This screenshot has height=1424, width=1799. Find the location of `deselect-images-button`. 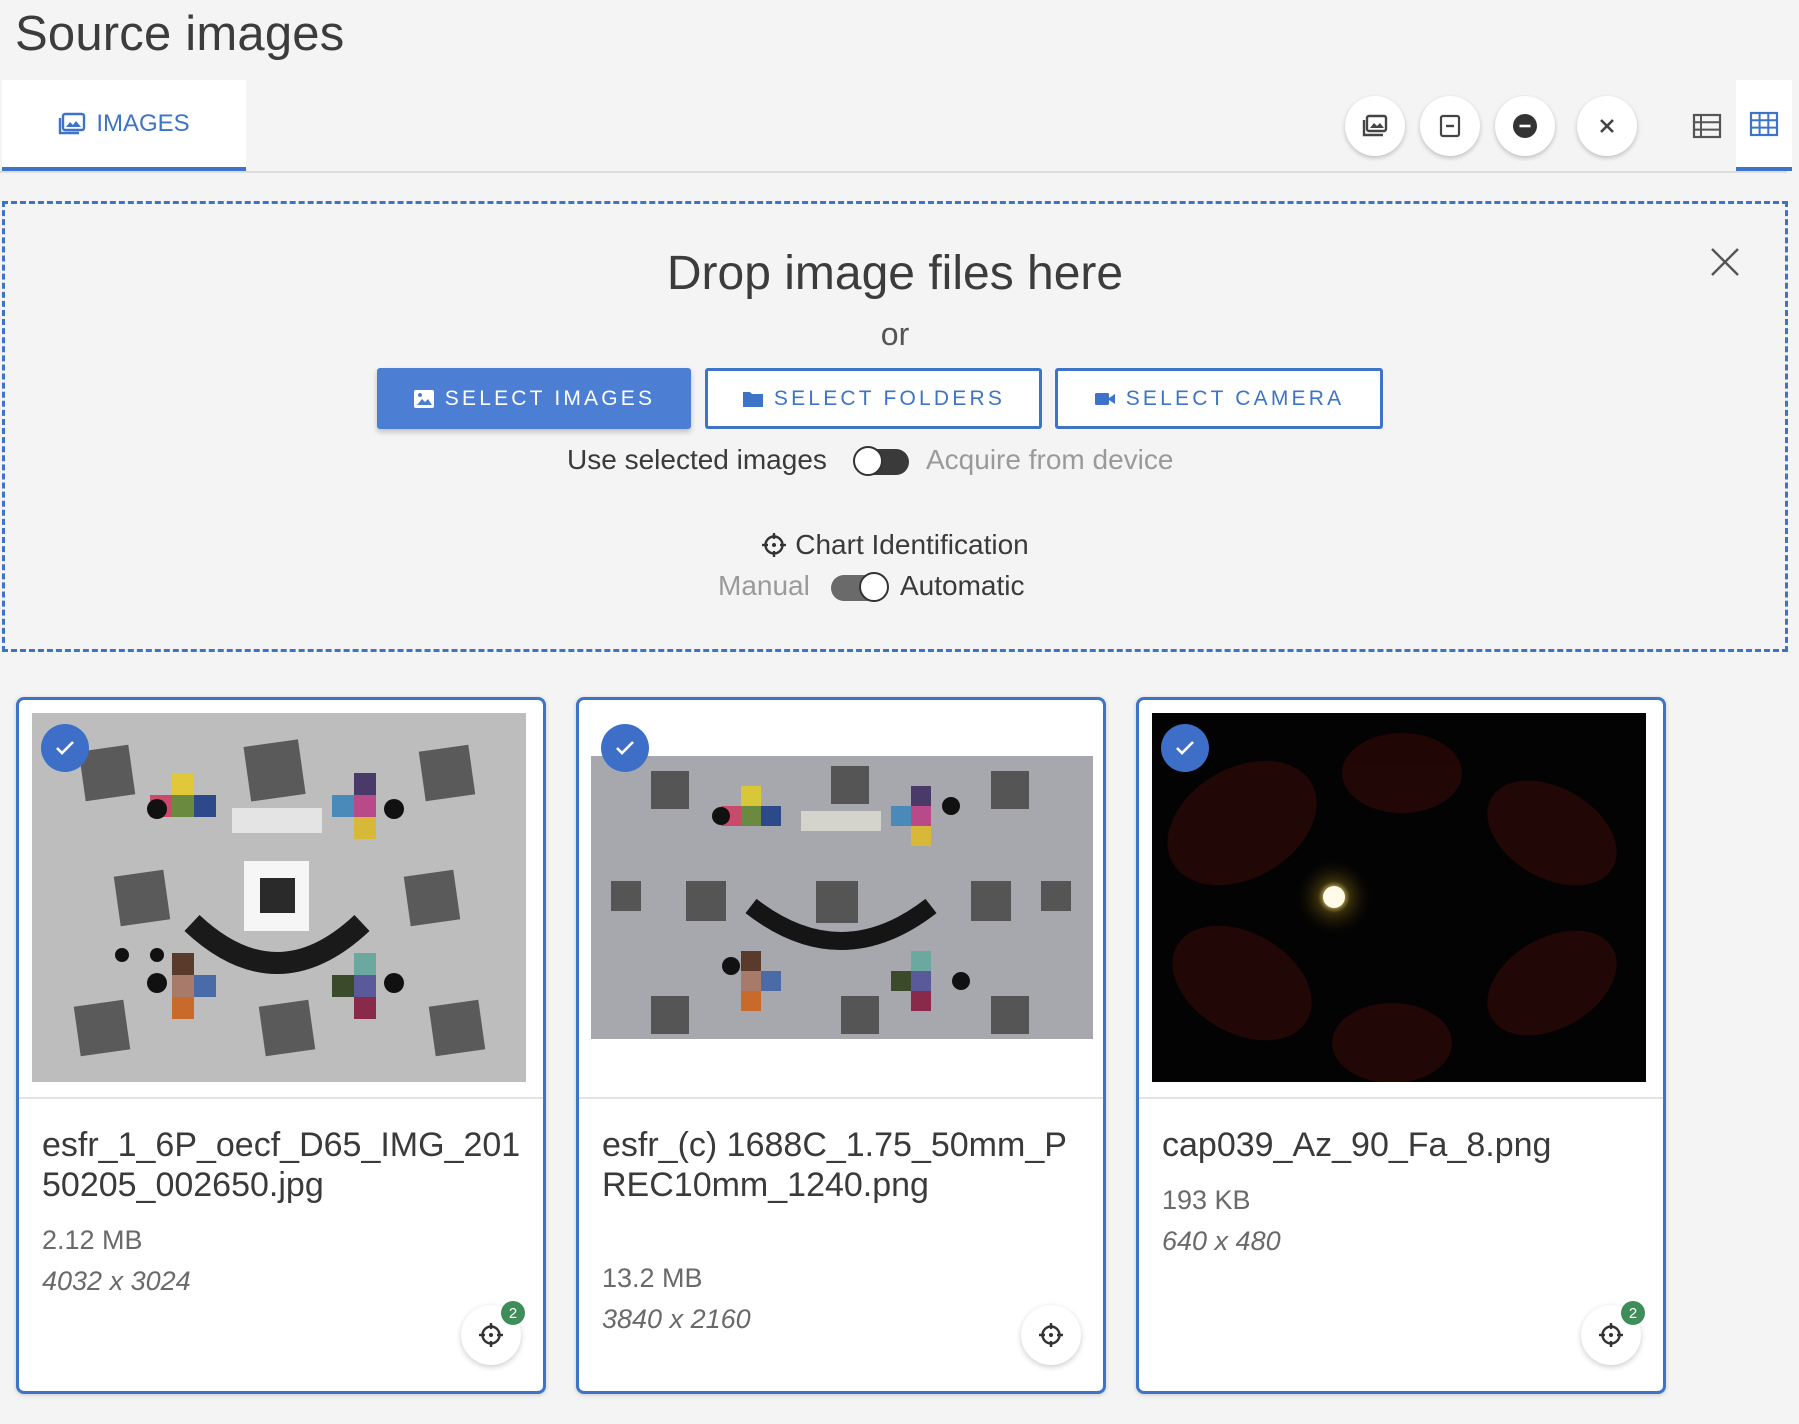

deselect-images-button is located at coordinates (1450, 126).